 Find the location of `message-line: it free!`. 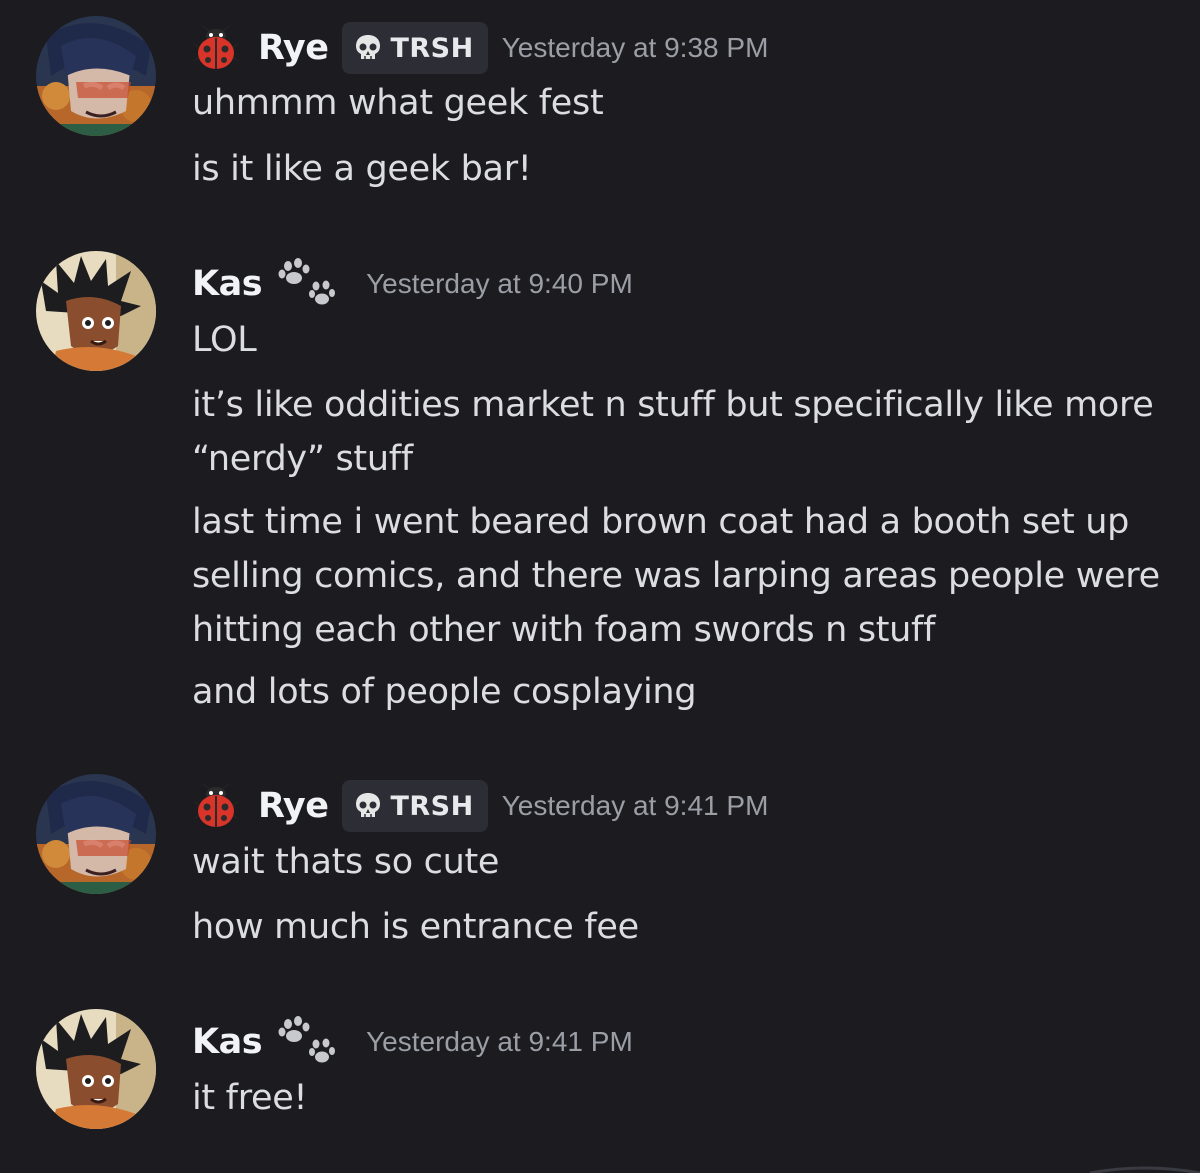

message-line: it free! is located at coordinates (250, 1098).